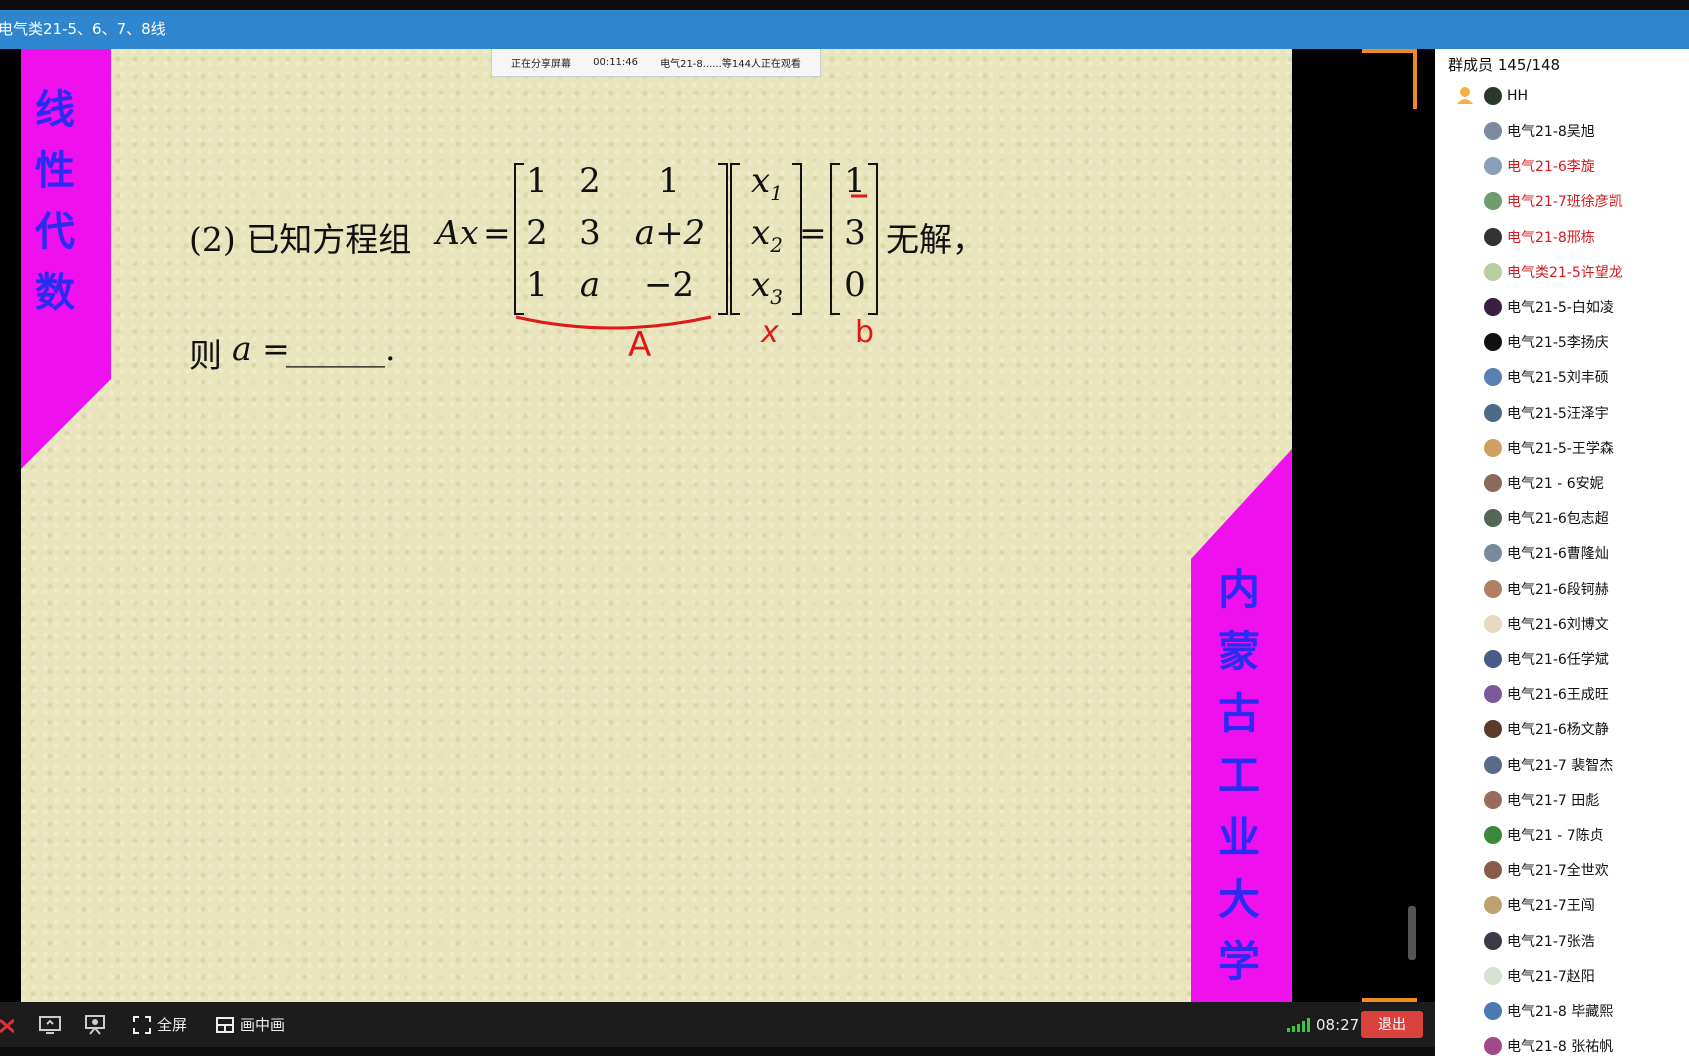  What do you see at coordinates (1546, 729) in the screenshot?
I see `member-item: 电气21-6杨文静` at bounding box center [1546, 729].